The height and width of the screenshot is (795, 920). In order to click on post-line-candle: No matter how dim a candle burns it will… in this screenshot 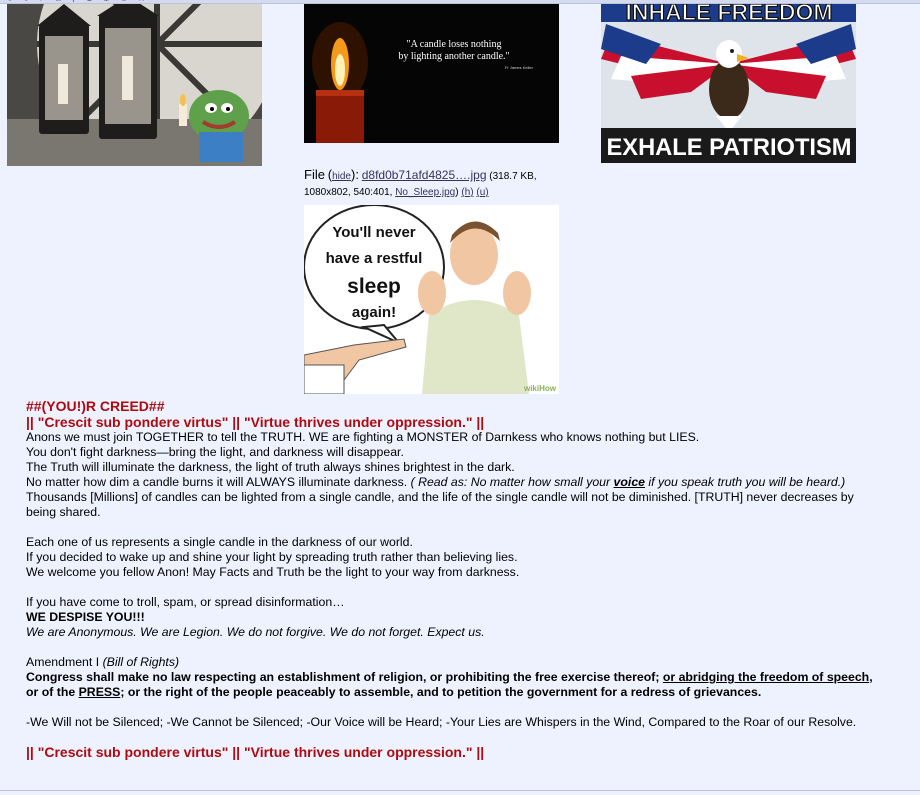, I will do `click(456, 482)`.